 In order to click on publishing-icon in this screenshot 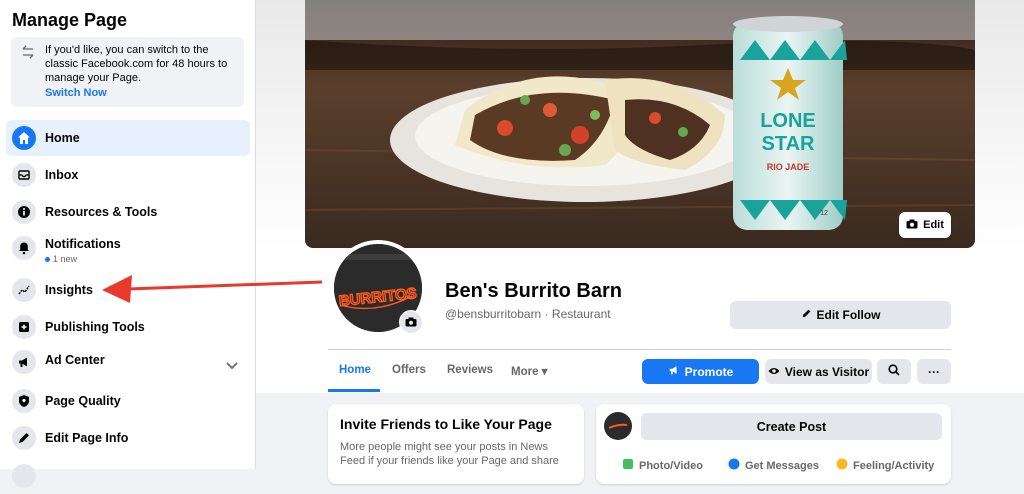, I will do `click(24, 327)`.